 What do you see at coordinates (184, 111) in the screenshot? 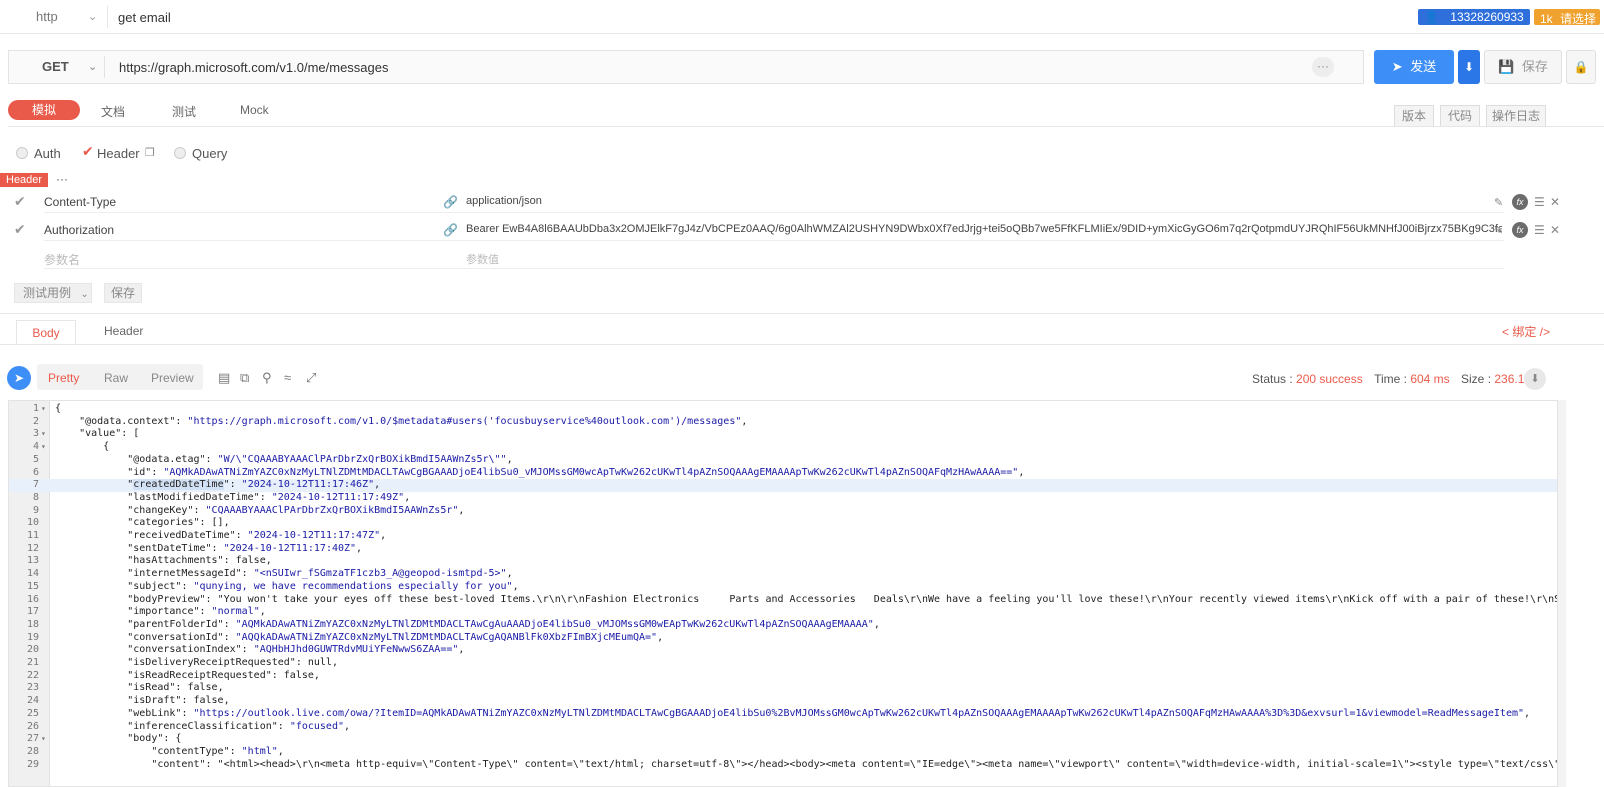
I see `tab-test: 测试` at bounding box center [184, 111].